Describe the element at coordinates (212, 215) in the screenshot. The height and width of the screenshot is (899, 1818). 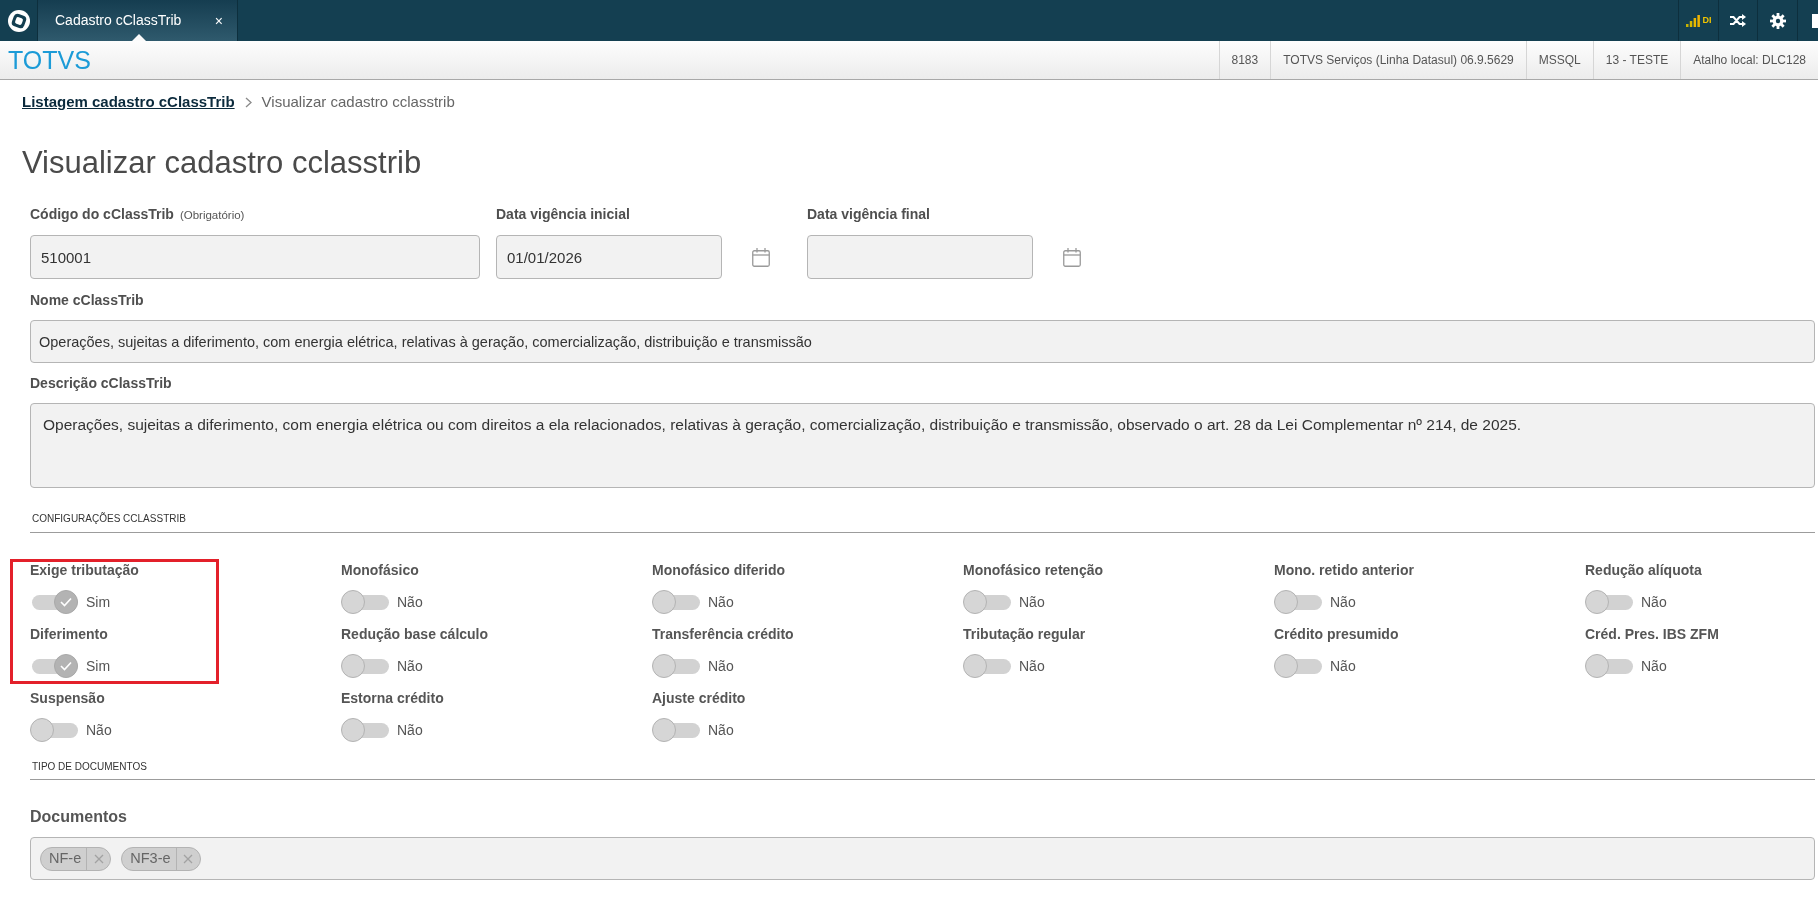
I see `required-hint: (Obrigatório)` at that location.